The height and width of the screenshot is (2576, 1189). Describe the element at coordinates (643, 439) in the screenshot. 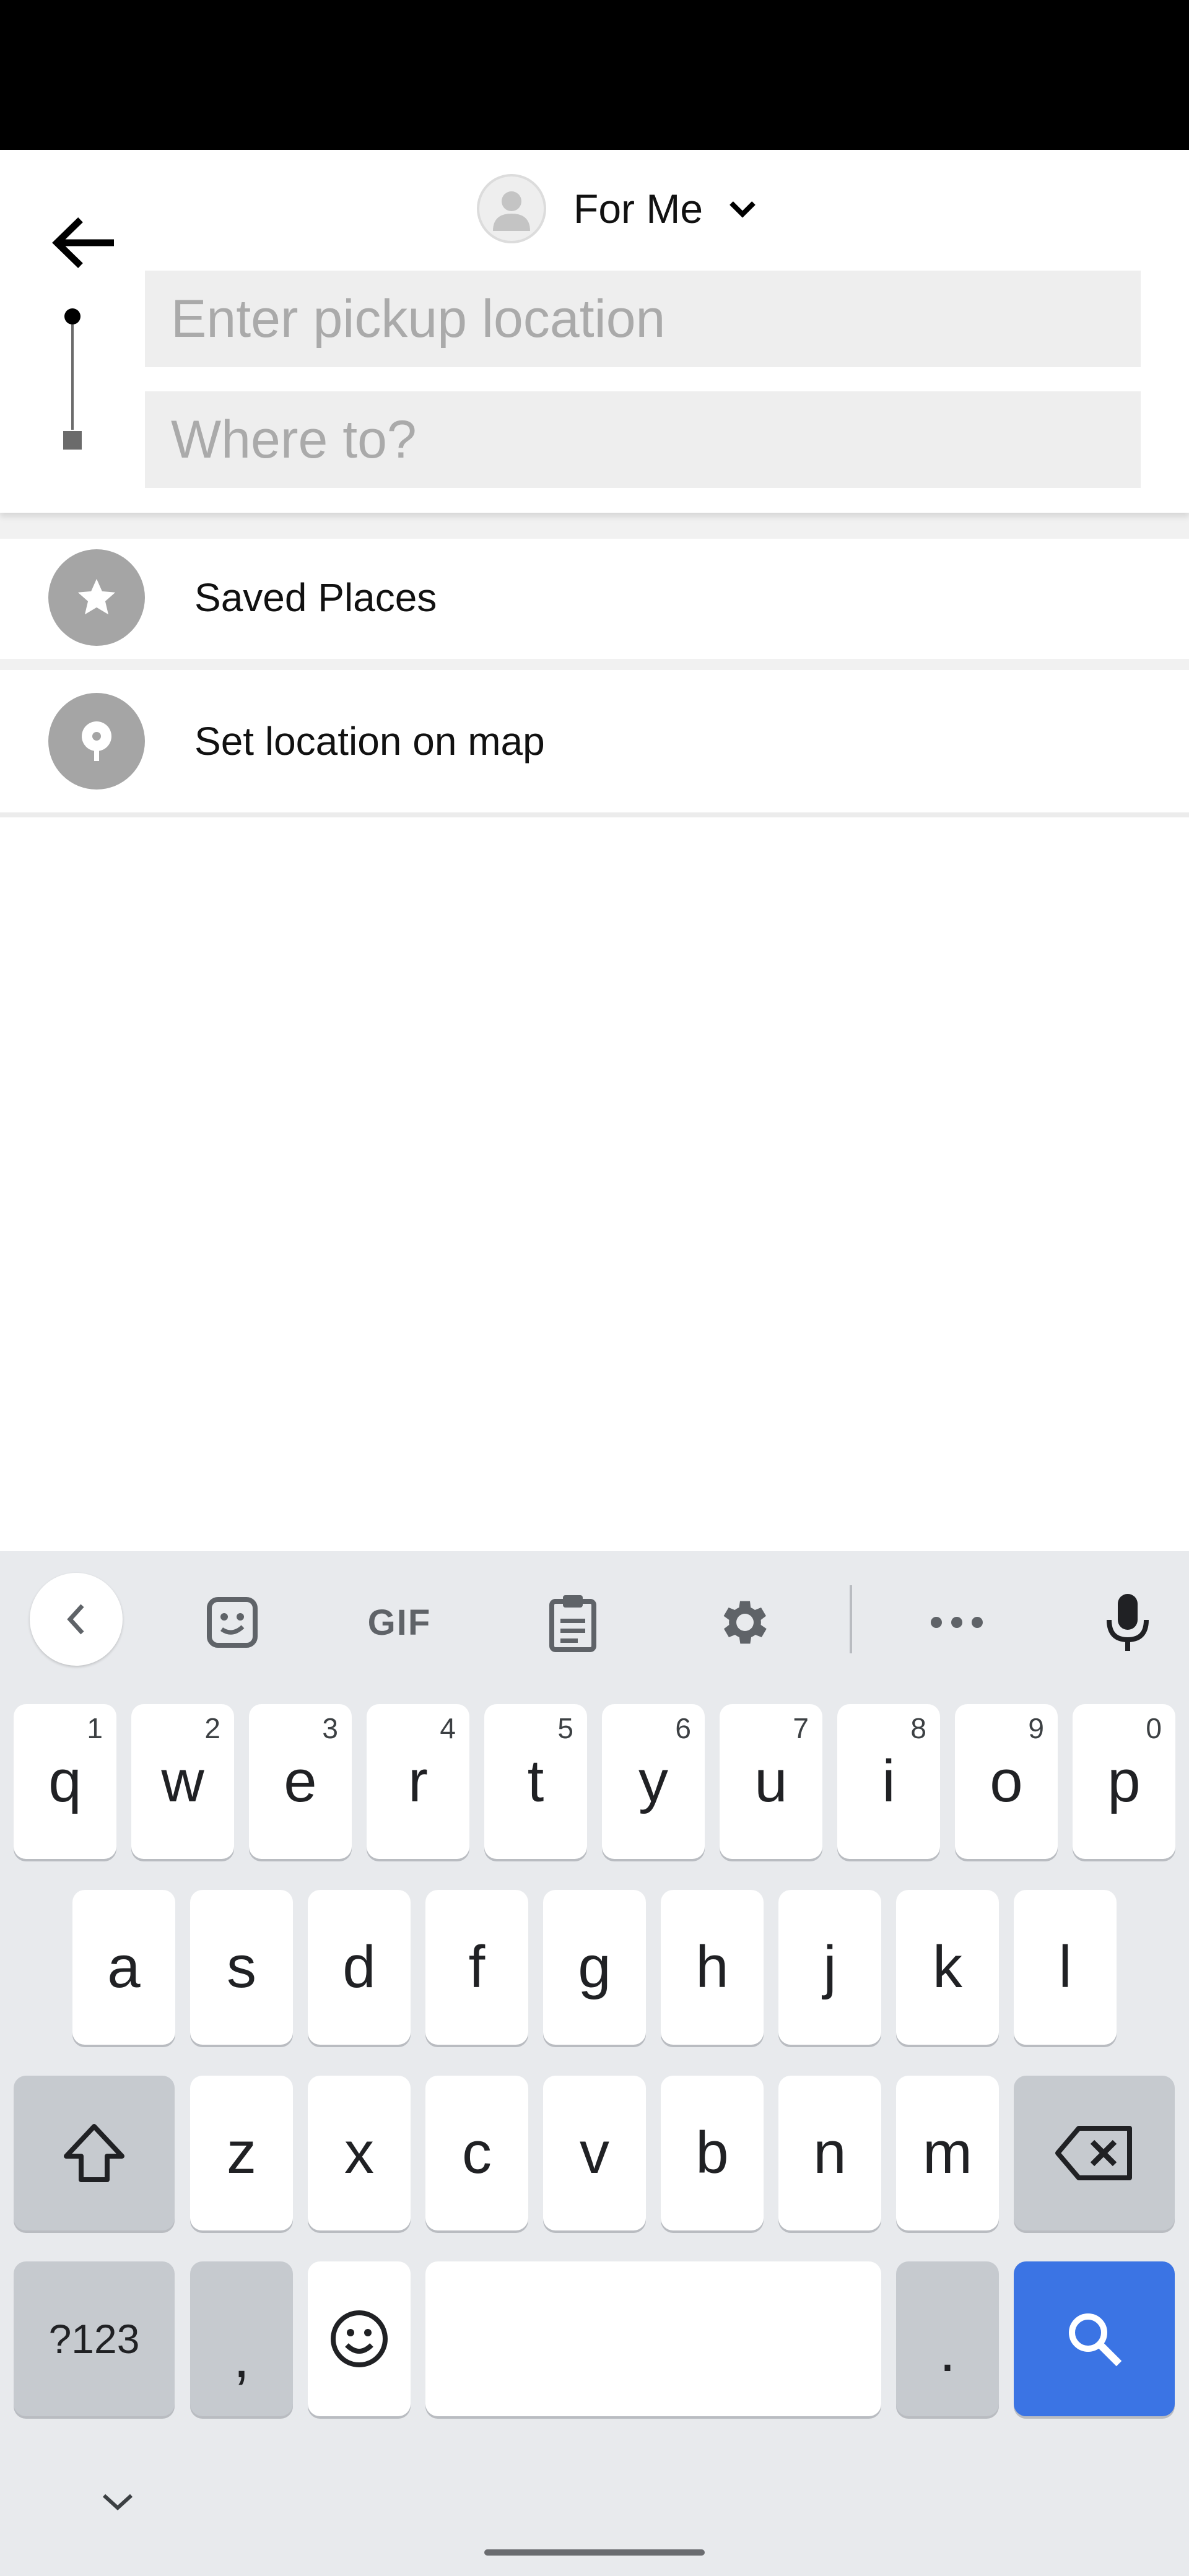

I see `destination-input` at that location.